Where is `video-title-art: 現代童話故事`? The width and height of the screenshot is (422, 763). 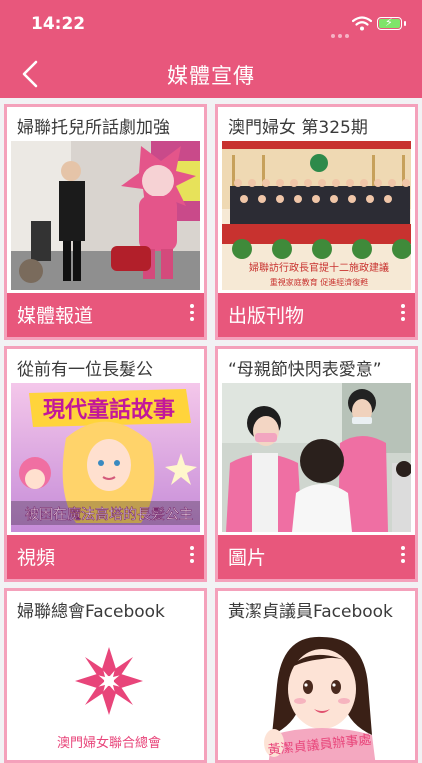
video-title-art: 現代童話故事 is located at coordinates (109, 410).